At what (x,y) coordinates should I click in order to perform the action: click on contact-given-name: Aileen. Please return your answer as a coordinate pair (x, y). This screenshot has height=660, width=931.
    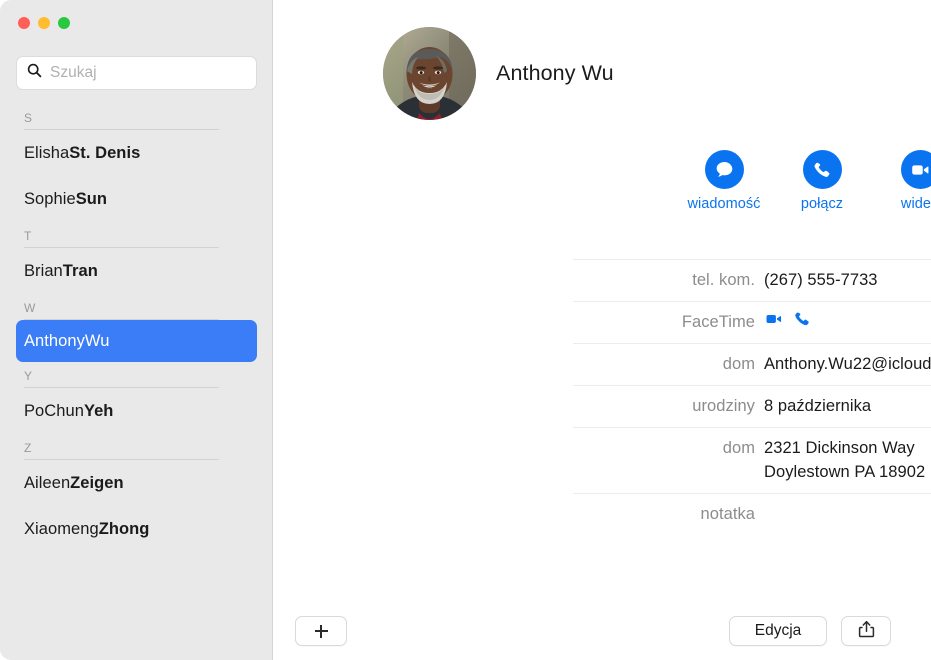
    Looking at the image, I should click on (47, 482).